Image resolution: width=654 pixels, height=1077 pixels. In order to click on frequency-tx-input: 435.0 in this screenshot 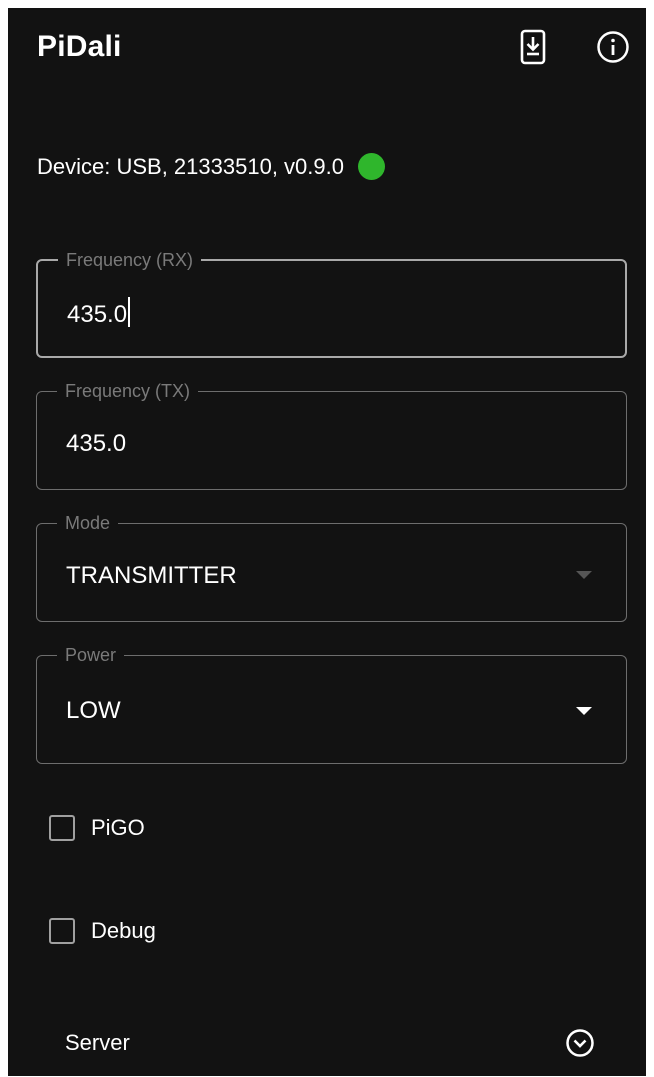, I will do `click(96, 444)`.